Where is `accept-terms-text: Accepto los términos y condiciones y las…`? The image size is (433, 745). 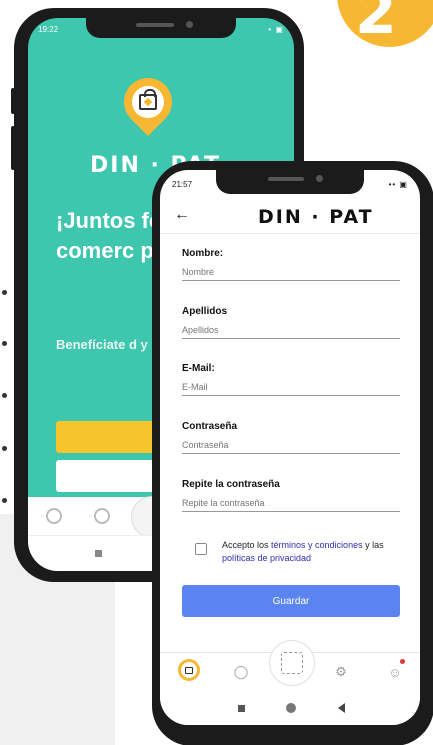 accept-terms-text: Accepto los términos y condiciones y las… is located at coordinates (312, 552).